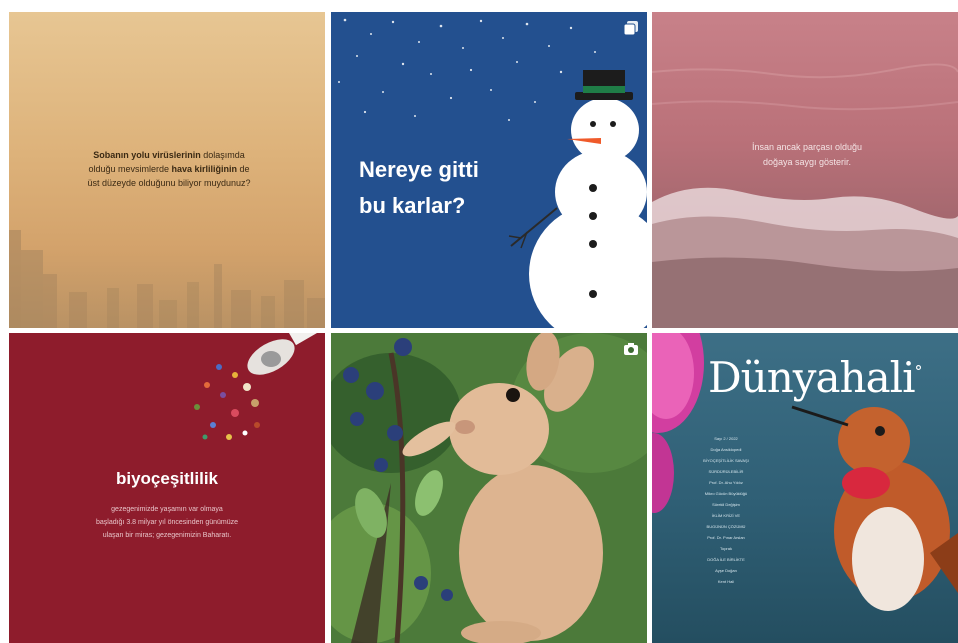 The width and height of the screenshot is (958, 643). What do you see at coordinates (631, 30) in the screenshot?
I see `multiple-images-icon` at bounding box center [631, 30].